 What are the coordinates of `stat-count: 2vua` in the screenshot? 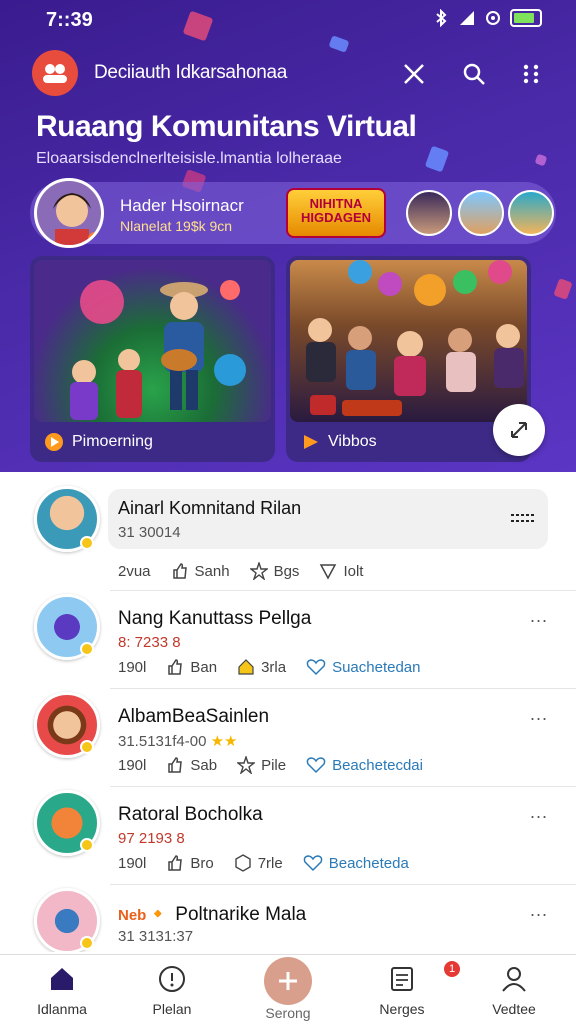 It's located at (134, 571).